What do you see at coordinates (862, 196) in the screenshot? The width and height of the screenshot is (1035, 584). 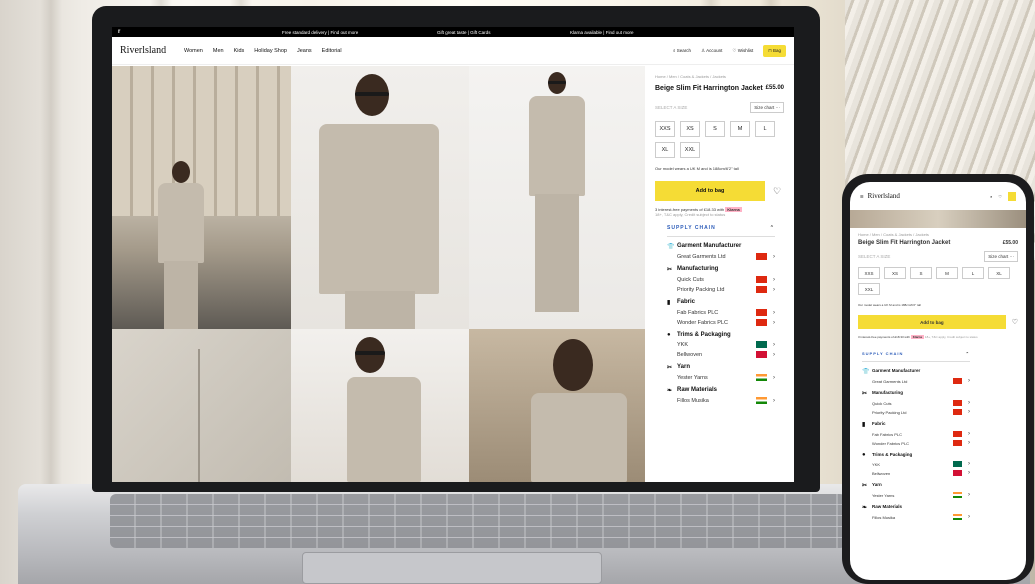 I see `menu-icon: ☰` at bounding box center [862, 196].